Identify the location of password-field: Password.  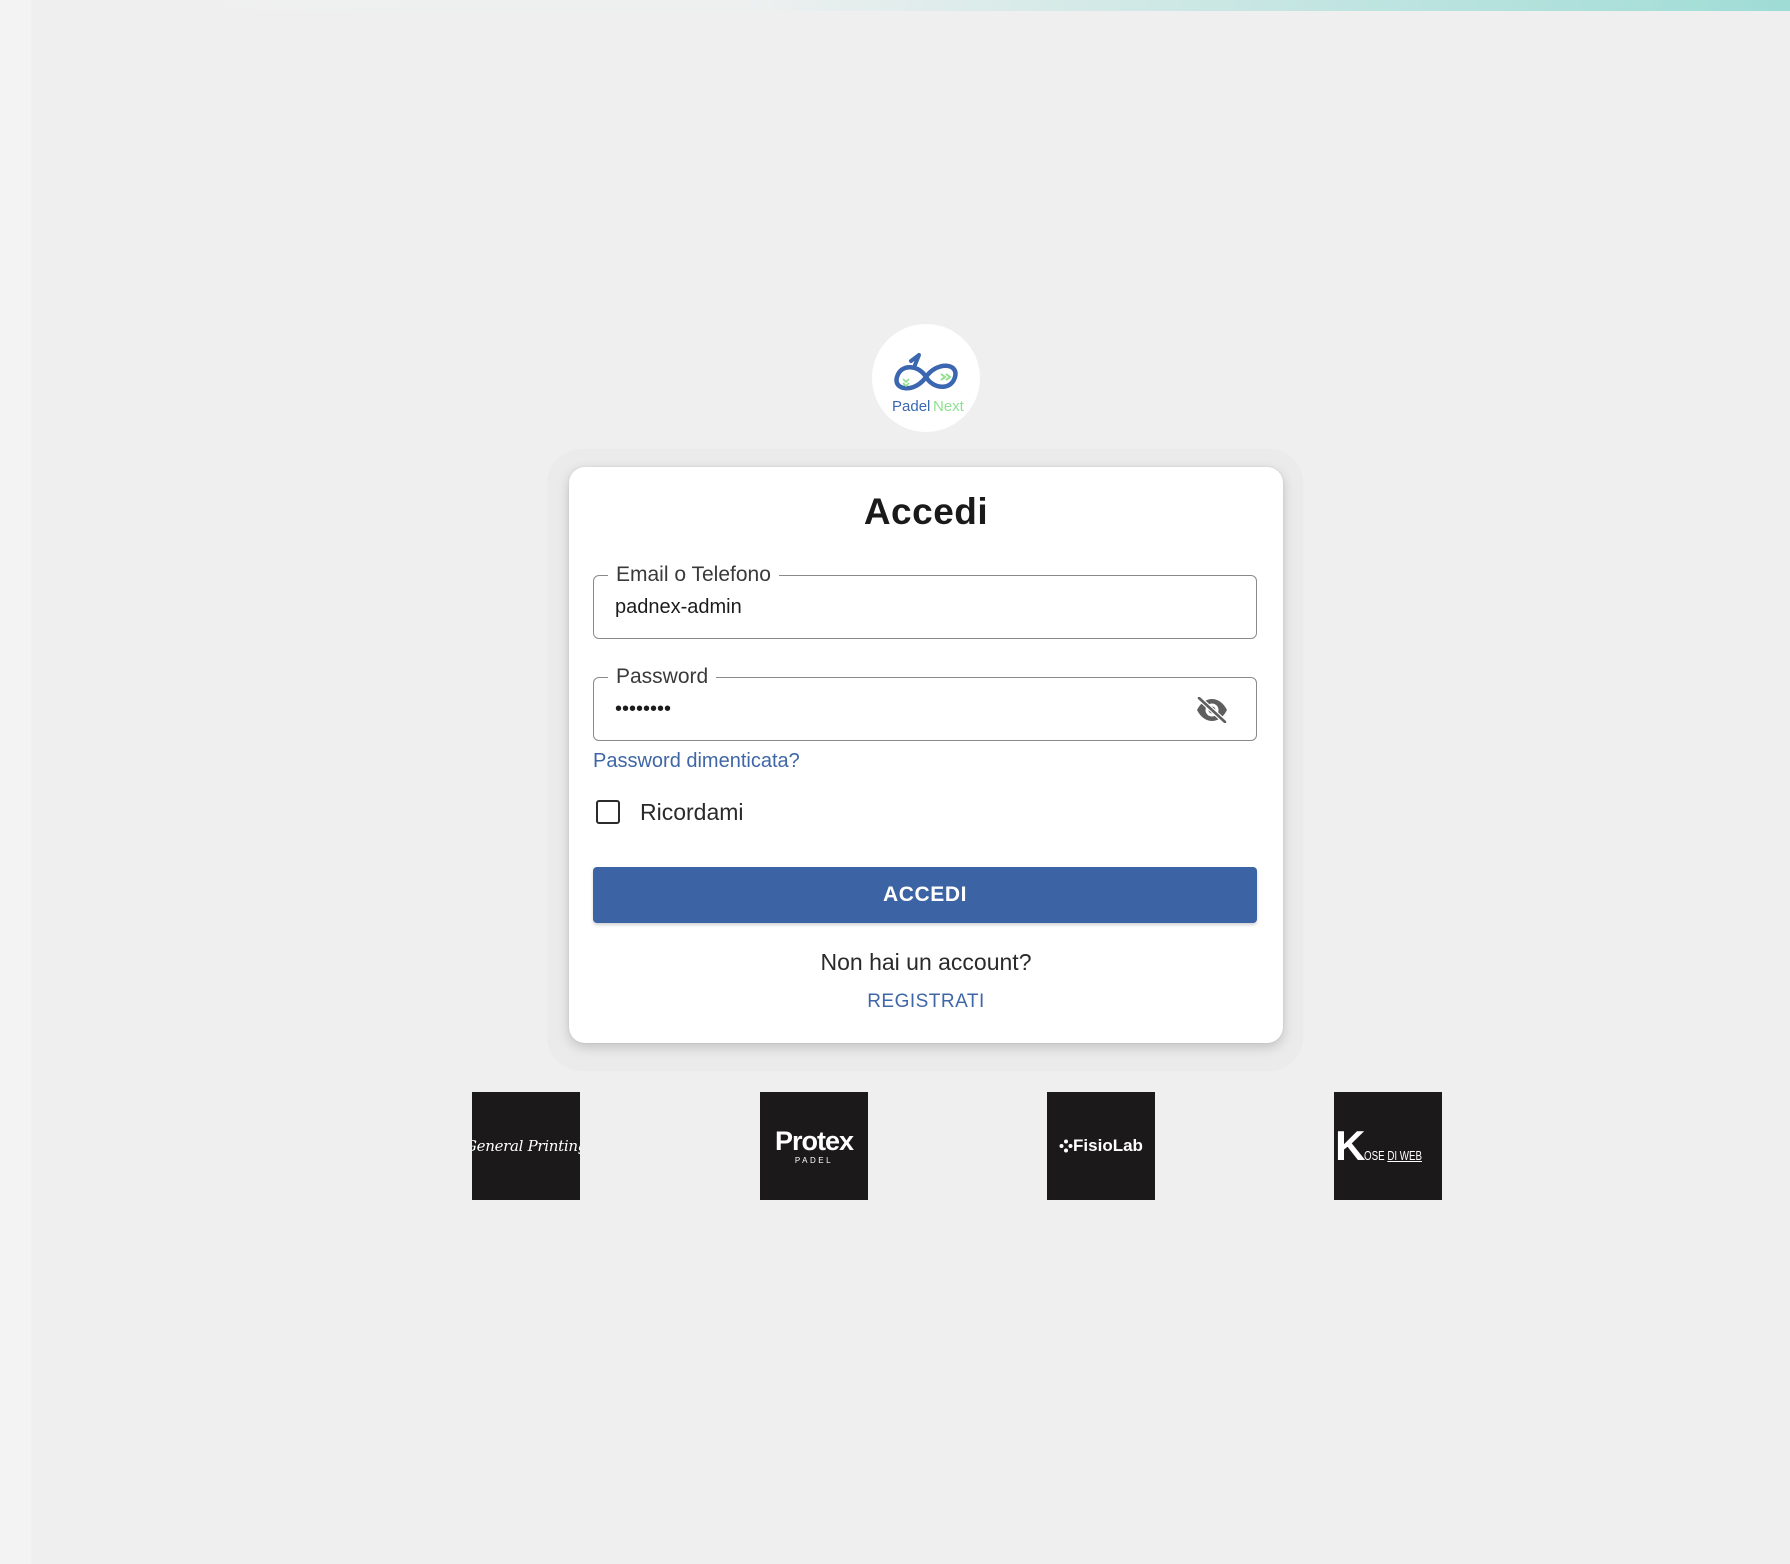
(925, 702).